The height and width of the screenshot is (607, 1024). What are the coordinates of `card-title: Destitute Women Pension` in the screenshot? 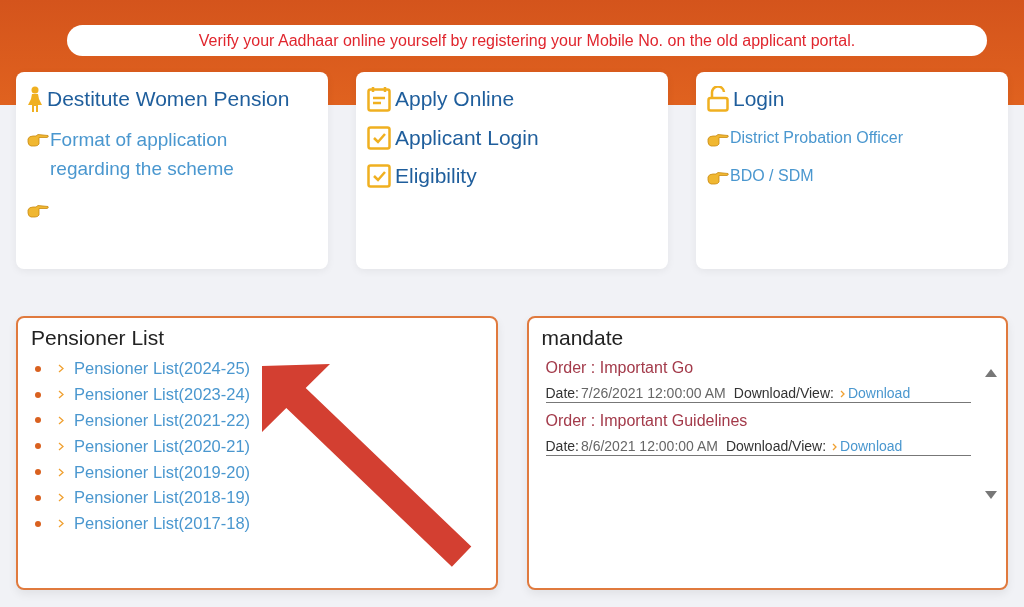 It's located at (168, 99).